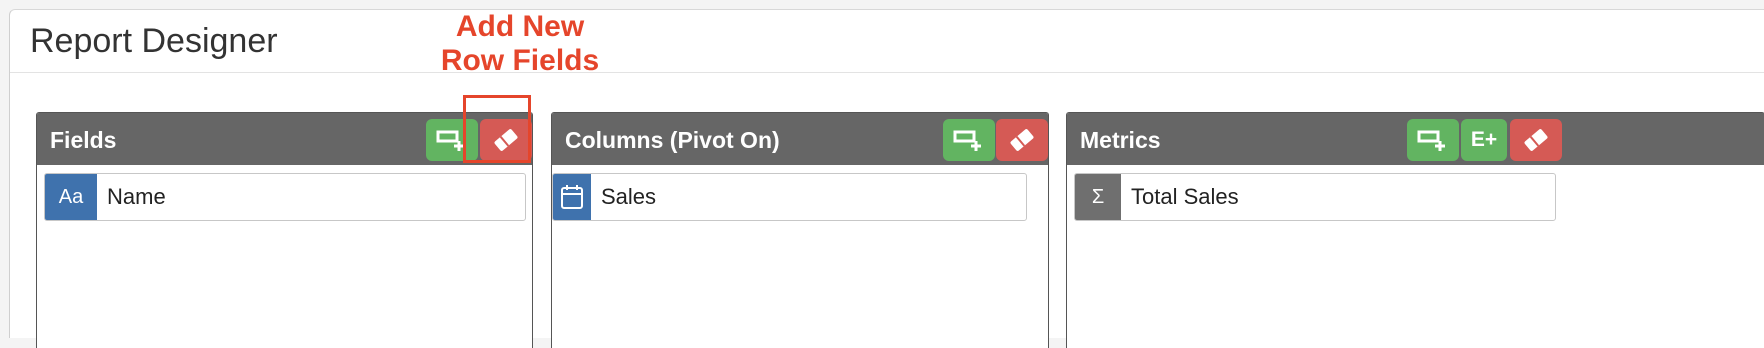 Image resolution: width=1764 pixels, height=348 pixels. Describe the element at coordinates (520, 60) in the screenshot. I see `annotation-line-2: Row Fields` at that location.